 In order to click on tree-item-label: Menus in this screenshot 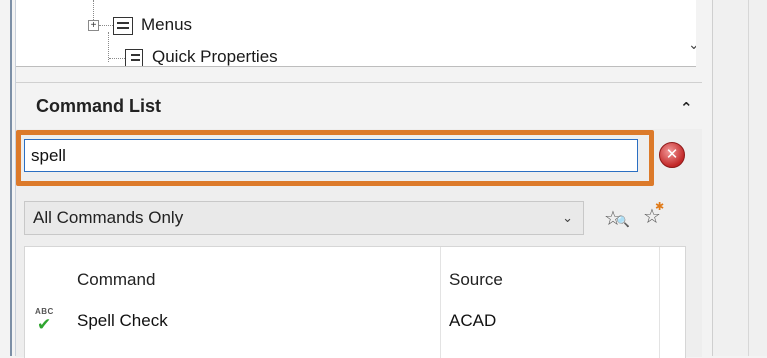, I will do `click(167, 24)`.